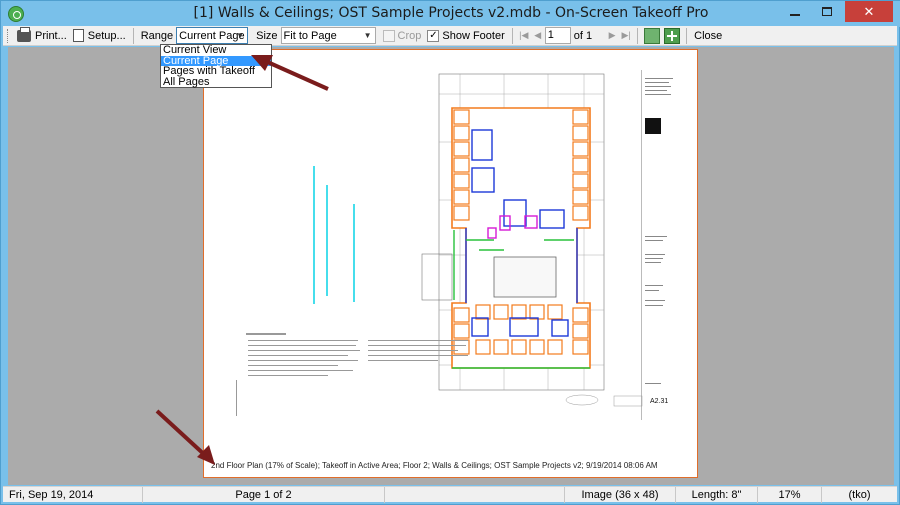  Describe the element at coordinates (216, 71) in the screenshot. I see `range-option: Pages with Takeoff` at that location.